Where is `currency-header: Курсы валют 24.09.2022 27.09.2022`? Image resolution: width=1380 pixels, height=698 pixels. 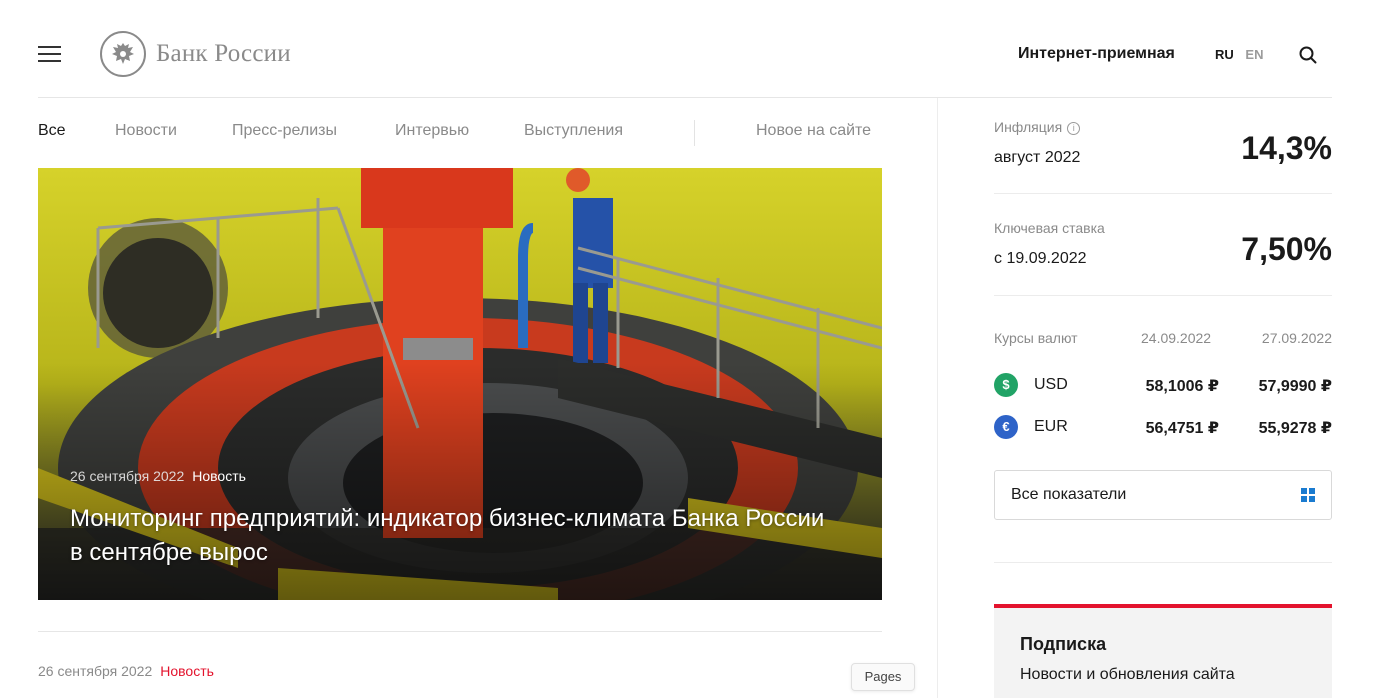 currency-header: Курсы валют 24.09.2022 27.09.2022 is located at coordinates (1163, 338).